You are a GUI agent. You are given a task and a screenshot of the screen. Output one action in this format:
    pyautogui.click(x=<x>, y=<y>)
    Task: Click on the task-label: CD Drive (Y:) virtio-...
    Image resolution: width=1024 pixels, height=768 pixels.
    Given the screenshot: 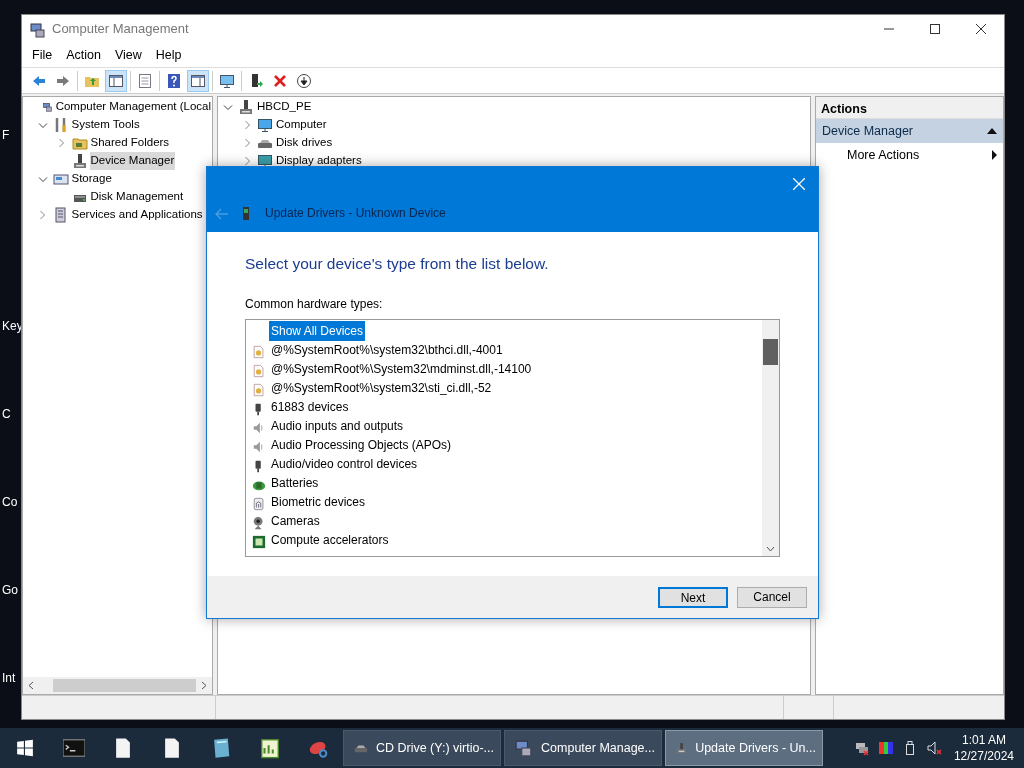 What is the action you would take?
    pyautogui.click(x=434, y=748)
    